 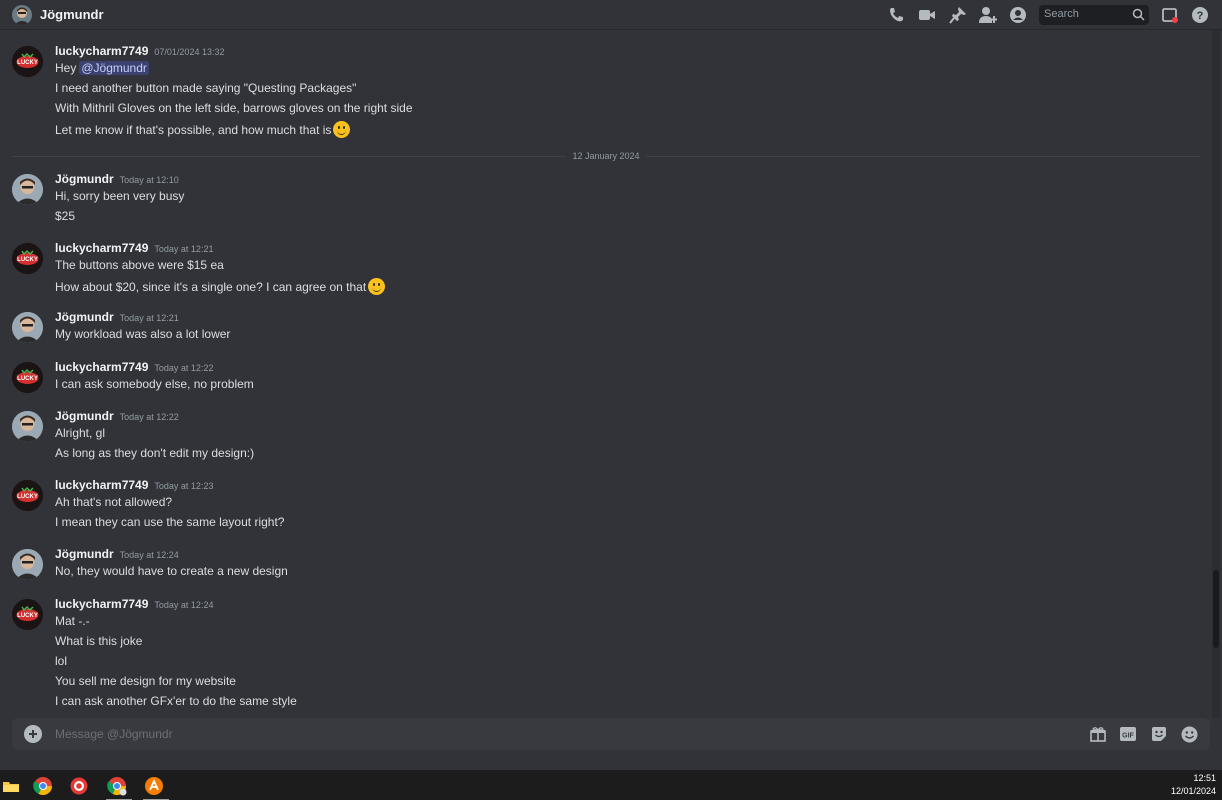 I want to click on video-call-icon, so click(x=927, y=15).